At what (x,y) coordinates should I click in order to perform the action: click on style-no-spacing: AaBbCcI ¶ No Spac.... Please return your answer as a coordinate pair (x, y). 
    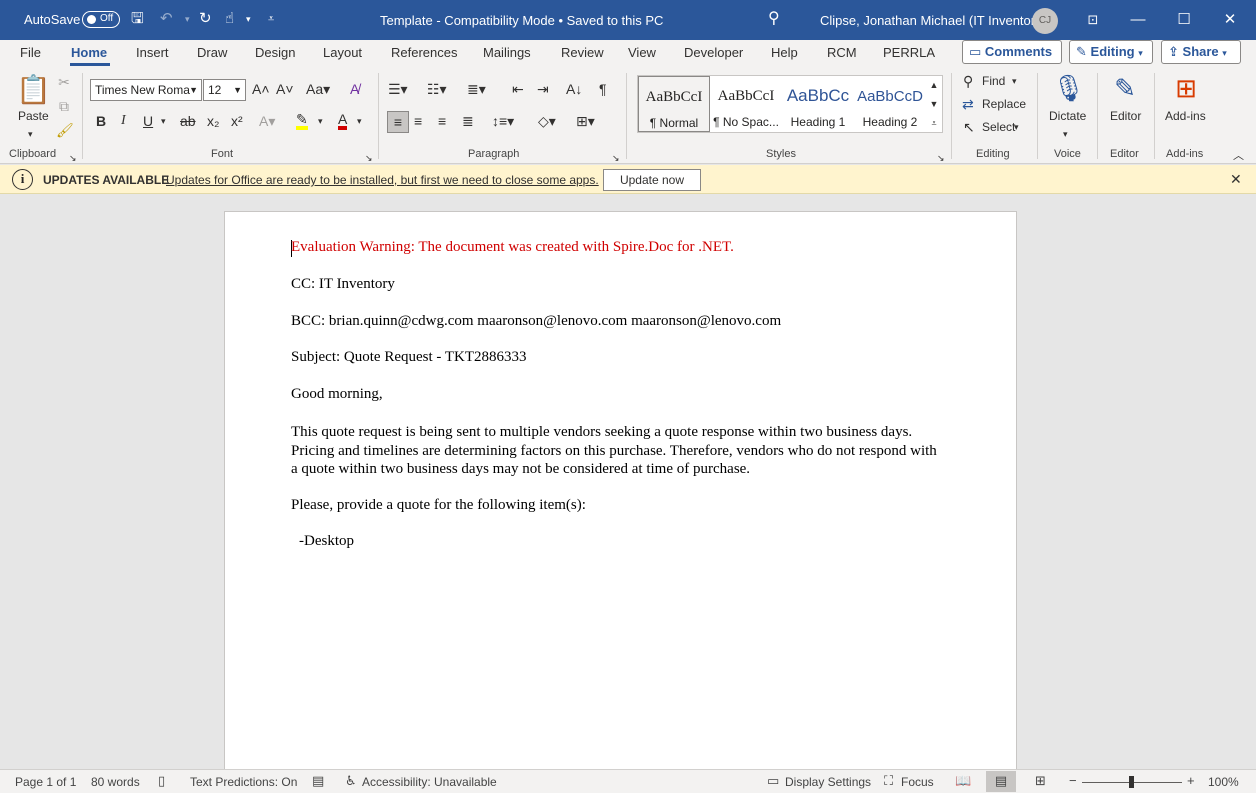
    Looking at the image, I should click on (746, 104).